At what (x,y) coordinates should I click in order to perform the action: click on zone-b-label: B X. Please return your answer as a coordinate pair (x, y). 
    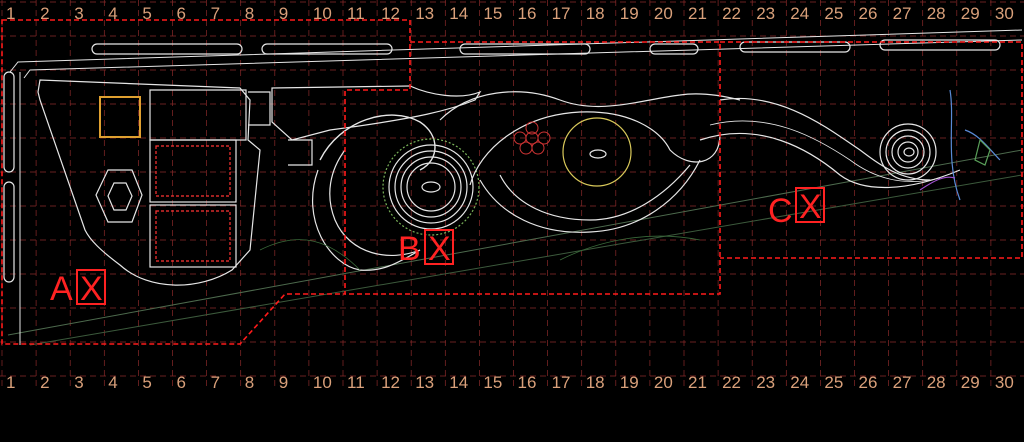
    Looking at the image, I should click on (426, 248).